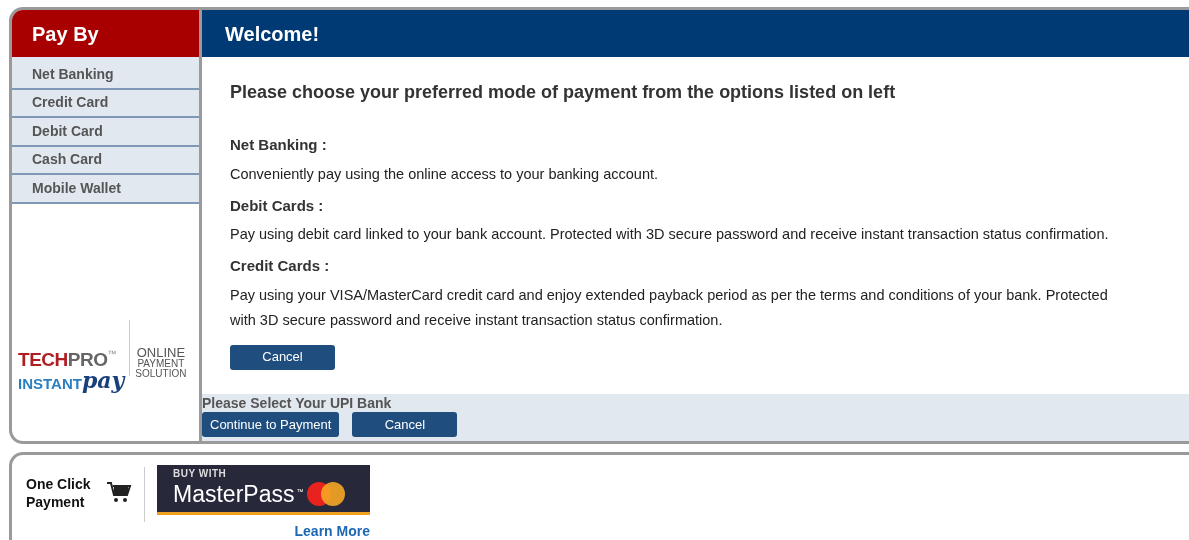 The width and height of the screenshot is (1189, 540). Describe the element at coordinates (297, 403) in the screenshot. I see `upi-label: Please Select Your UPI Bank` at that location.